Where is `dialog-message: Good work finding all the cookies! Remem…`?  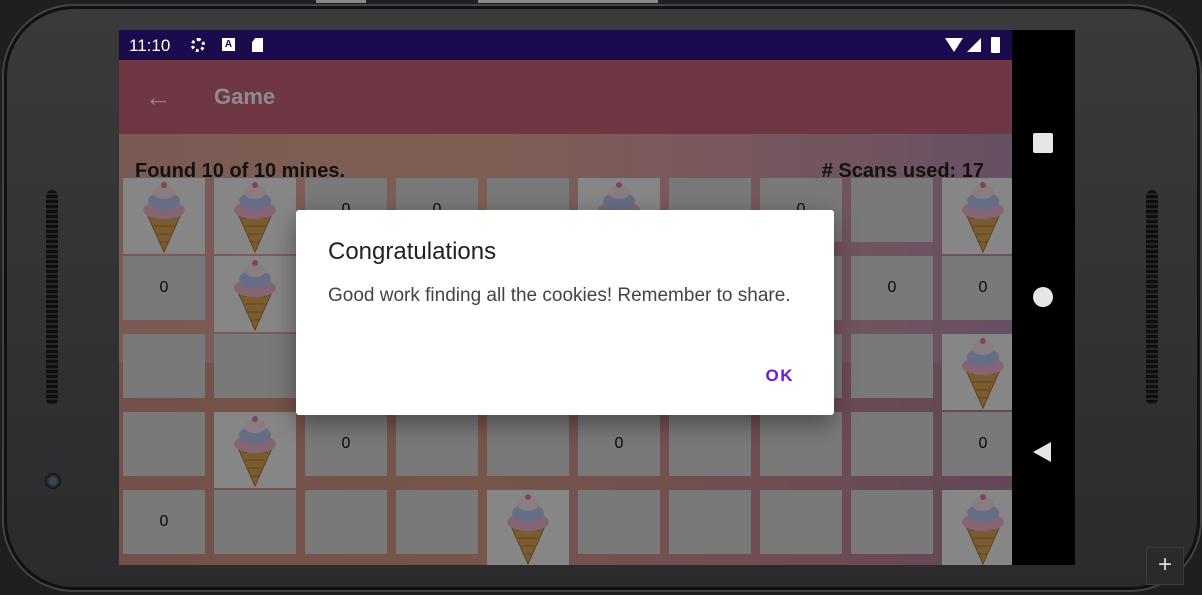 dialog-message: Good work finding all the cookies! Remem… is located at coordinates (559, 295).